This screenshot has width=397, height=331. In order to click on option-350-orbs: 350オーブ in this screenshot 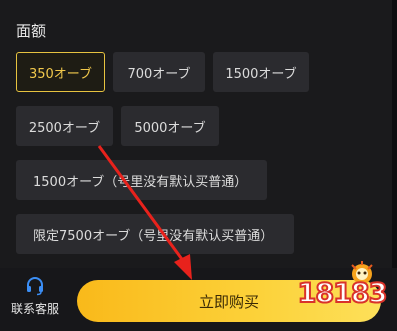, I will do `click(60, 72)`.